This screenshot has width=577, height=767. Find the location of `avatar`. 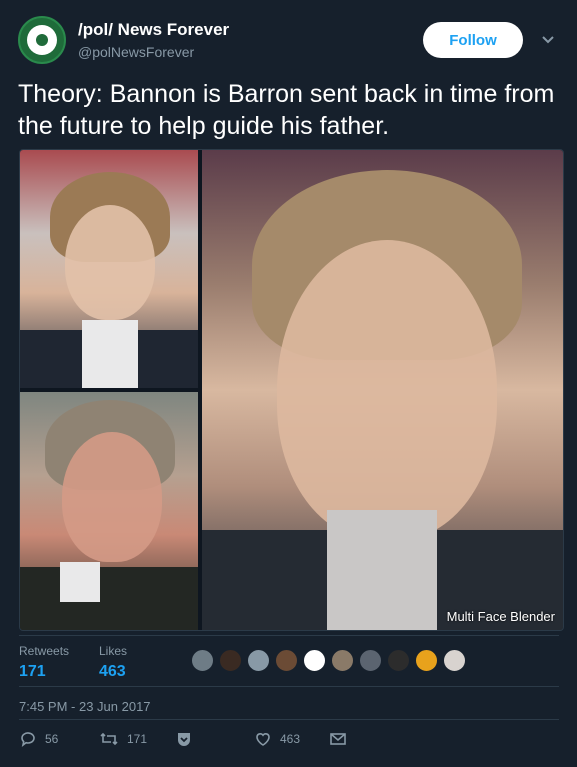

avatar is located at coordinates (42, 40).